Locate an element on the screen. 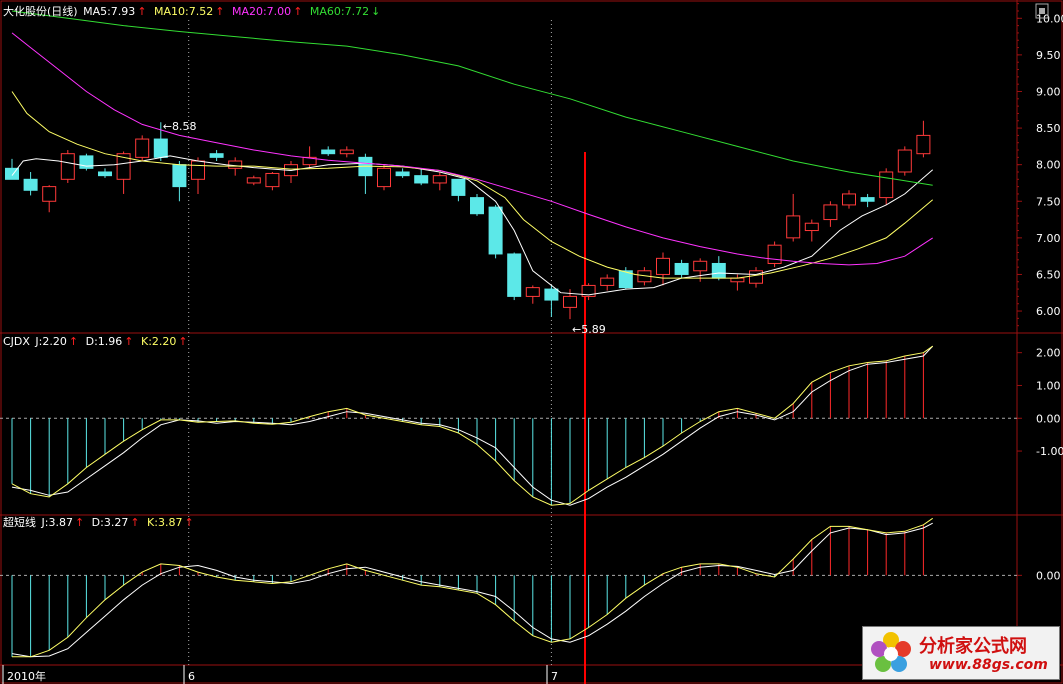  low-price-annotation: ←5.89 is located at coordinates (589, 329).